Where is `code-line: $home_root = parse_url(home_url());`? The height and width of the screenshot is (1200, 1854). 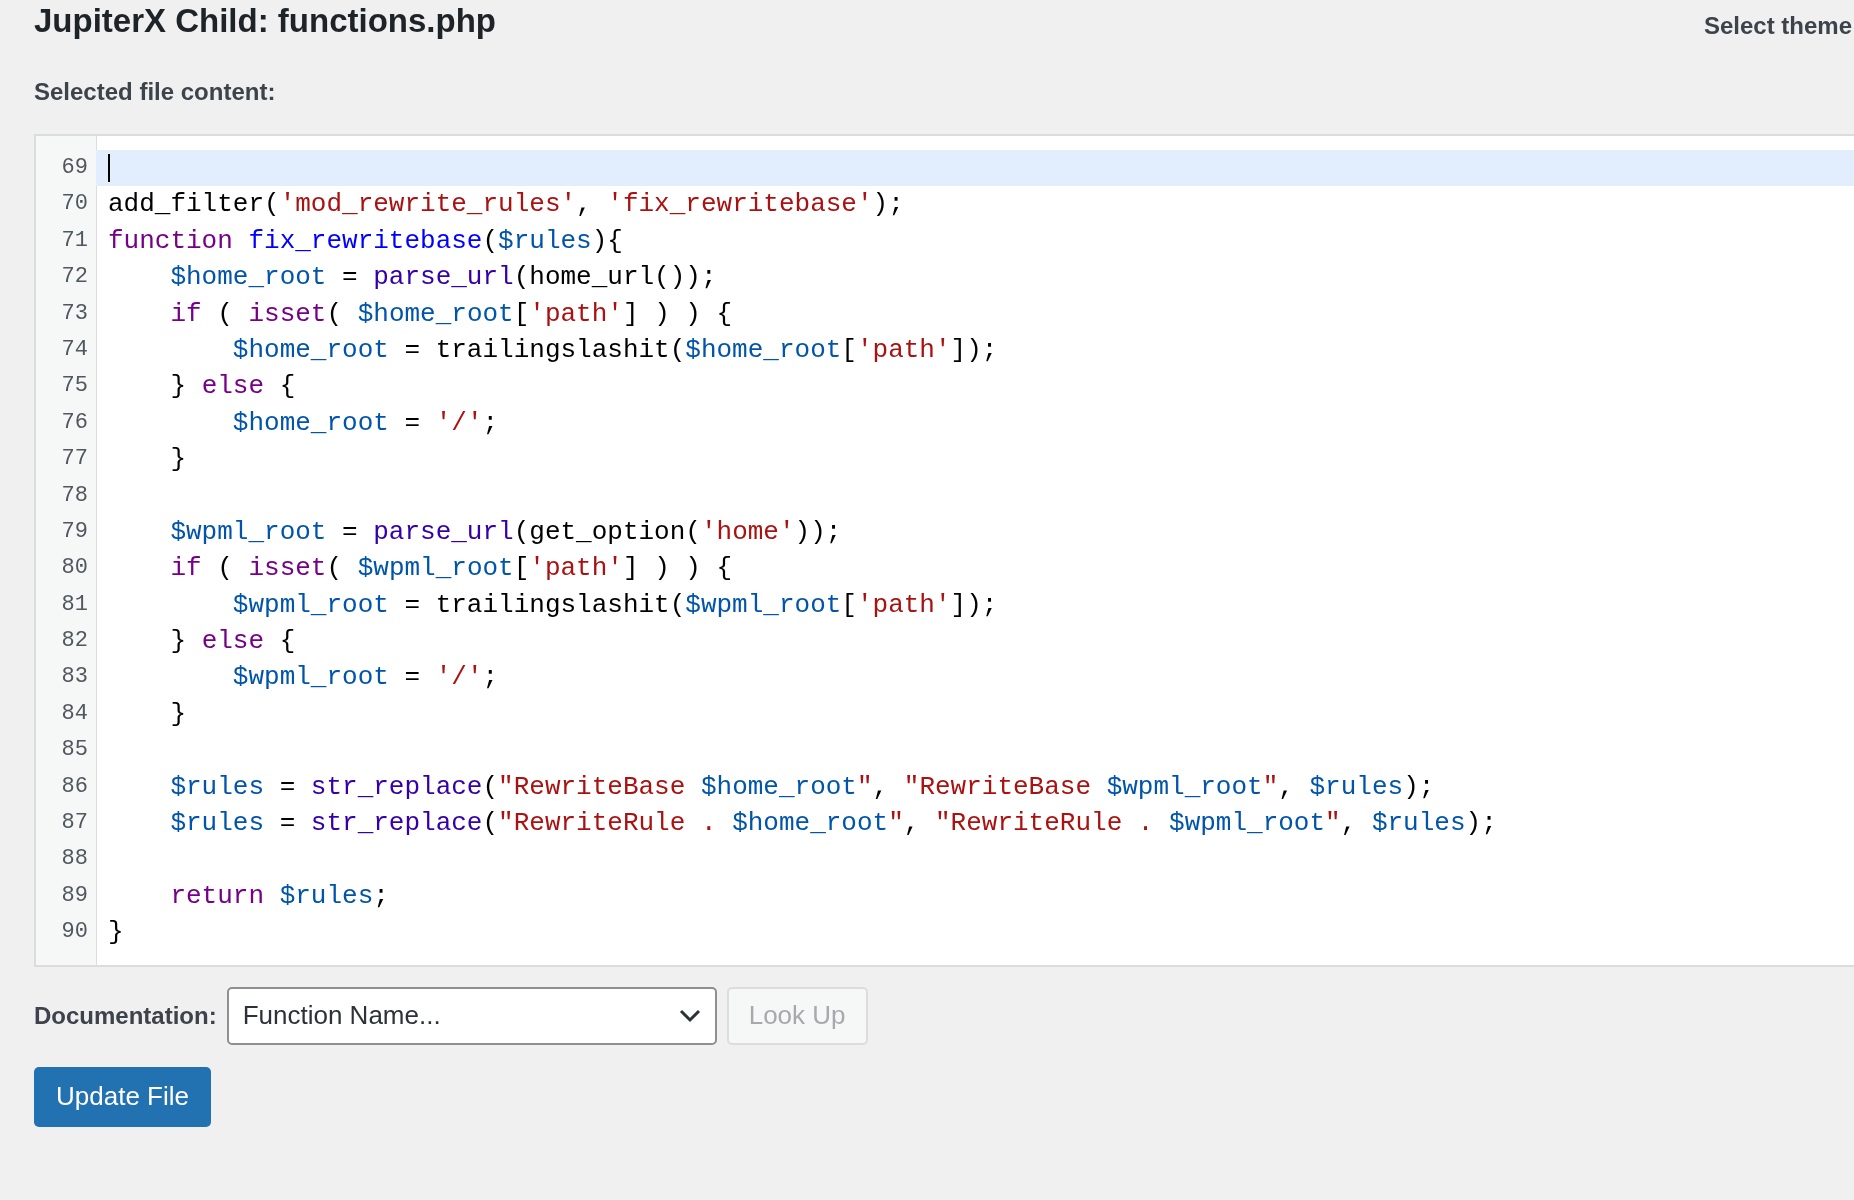 code-line: $home_root = parse_url(home_url()); is located at coordinates (443, 278).